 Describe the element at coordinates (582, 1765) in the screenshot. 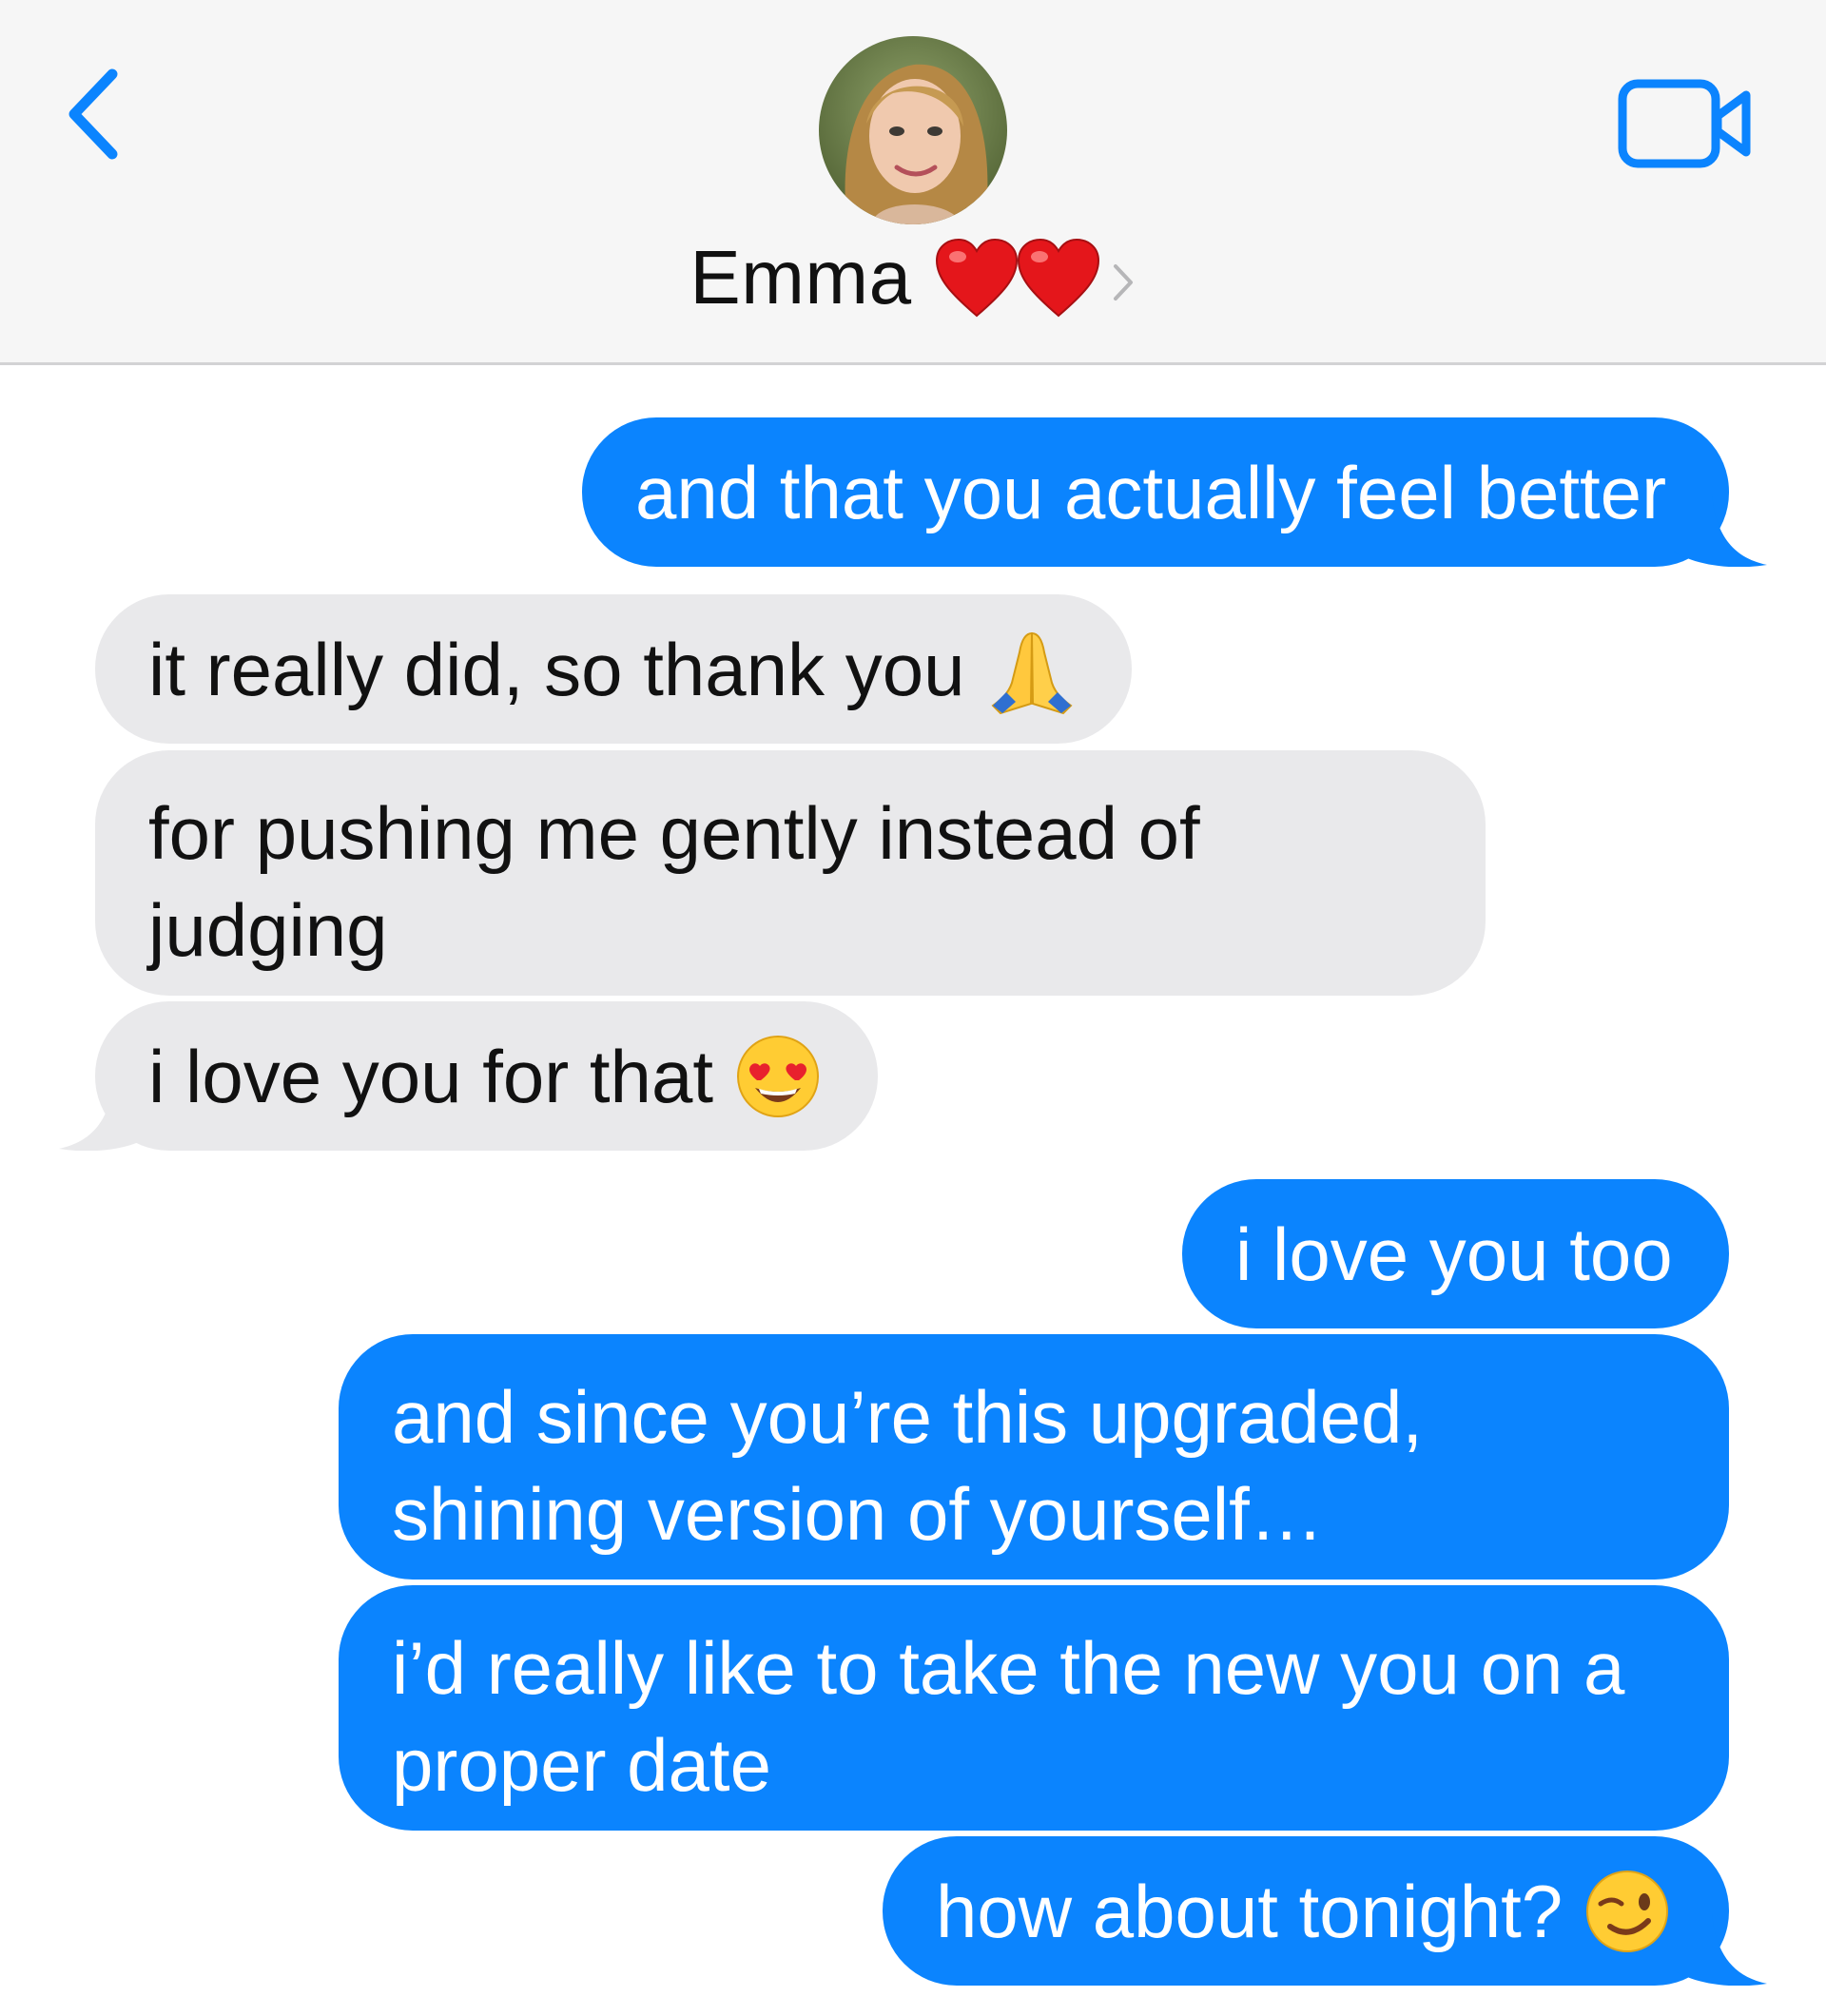

I see `message-text-line: proper date` at that location.